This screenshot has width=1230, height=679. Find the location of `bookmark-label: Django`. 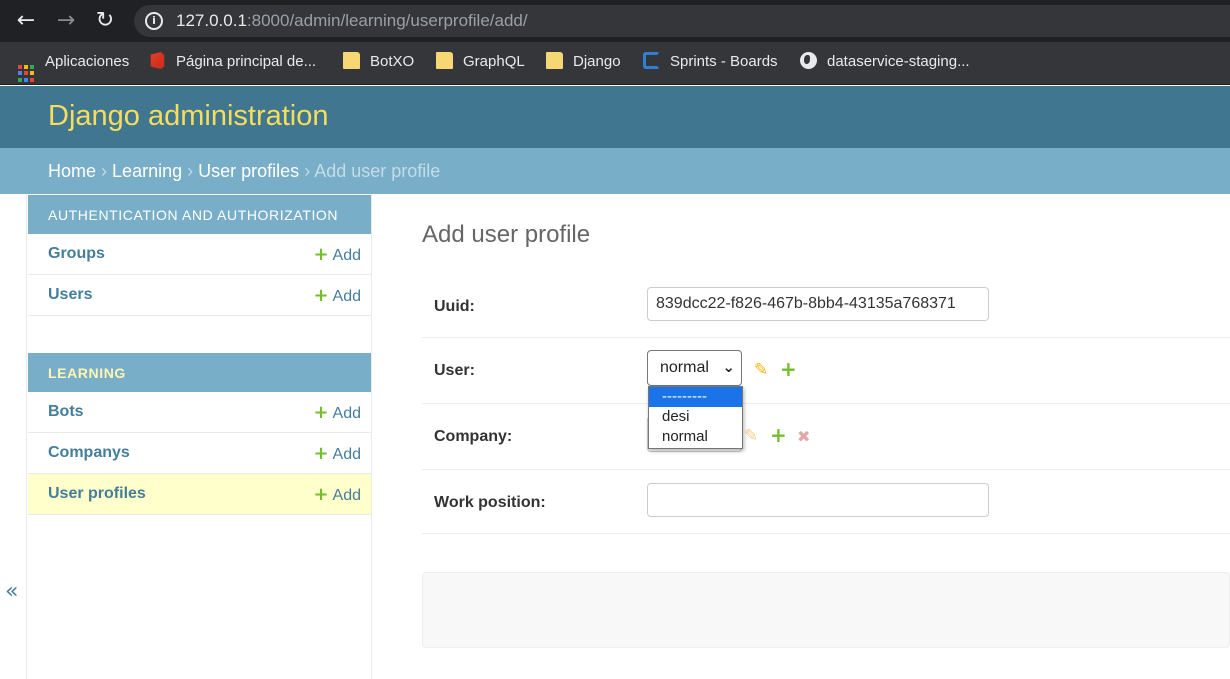

bookmark-label: Django is located at coordinates (597, 61).